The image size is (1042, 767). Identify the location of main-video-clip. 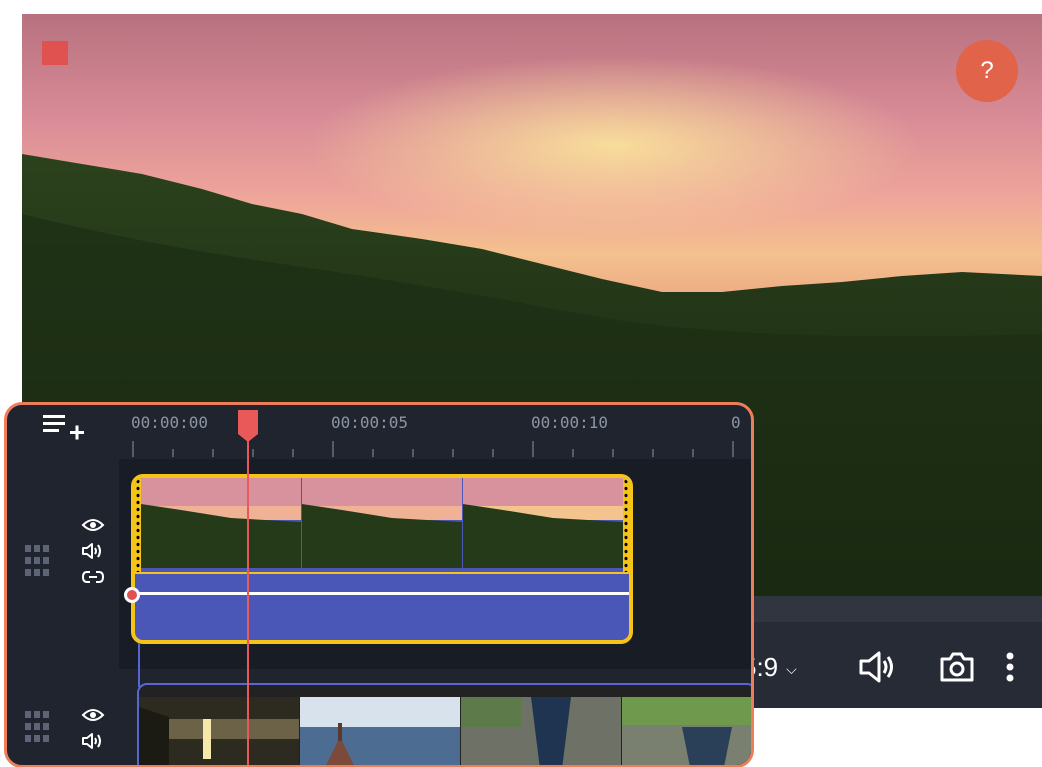
(382, 559).